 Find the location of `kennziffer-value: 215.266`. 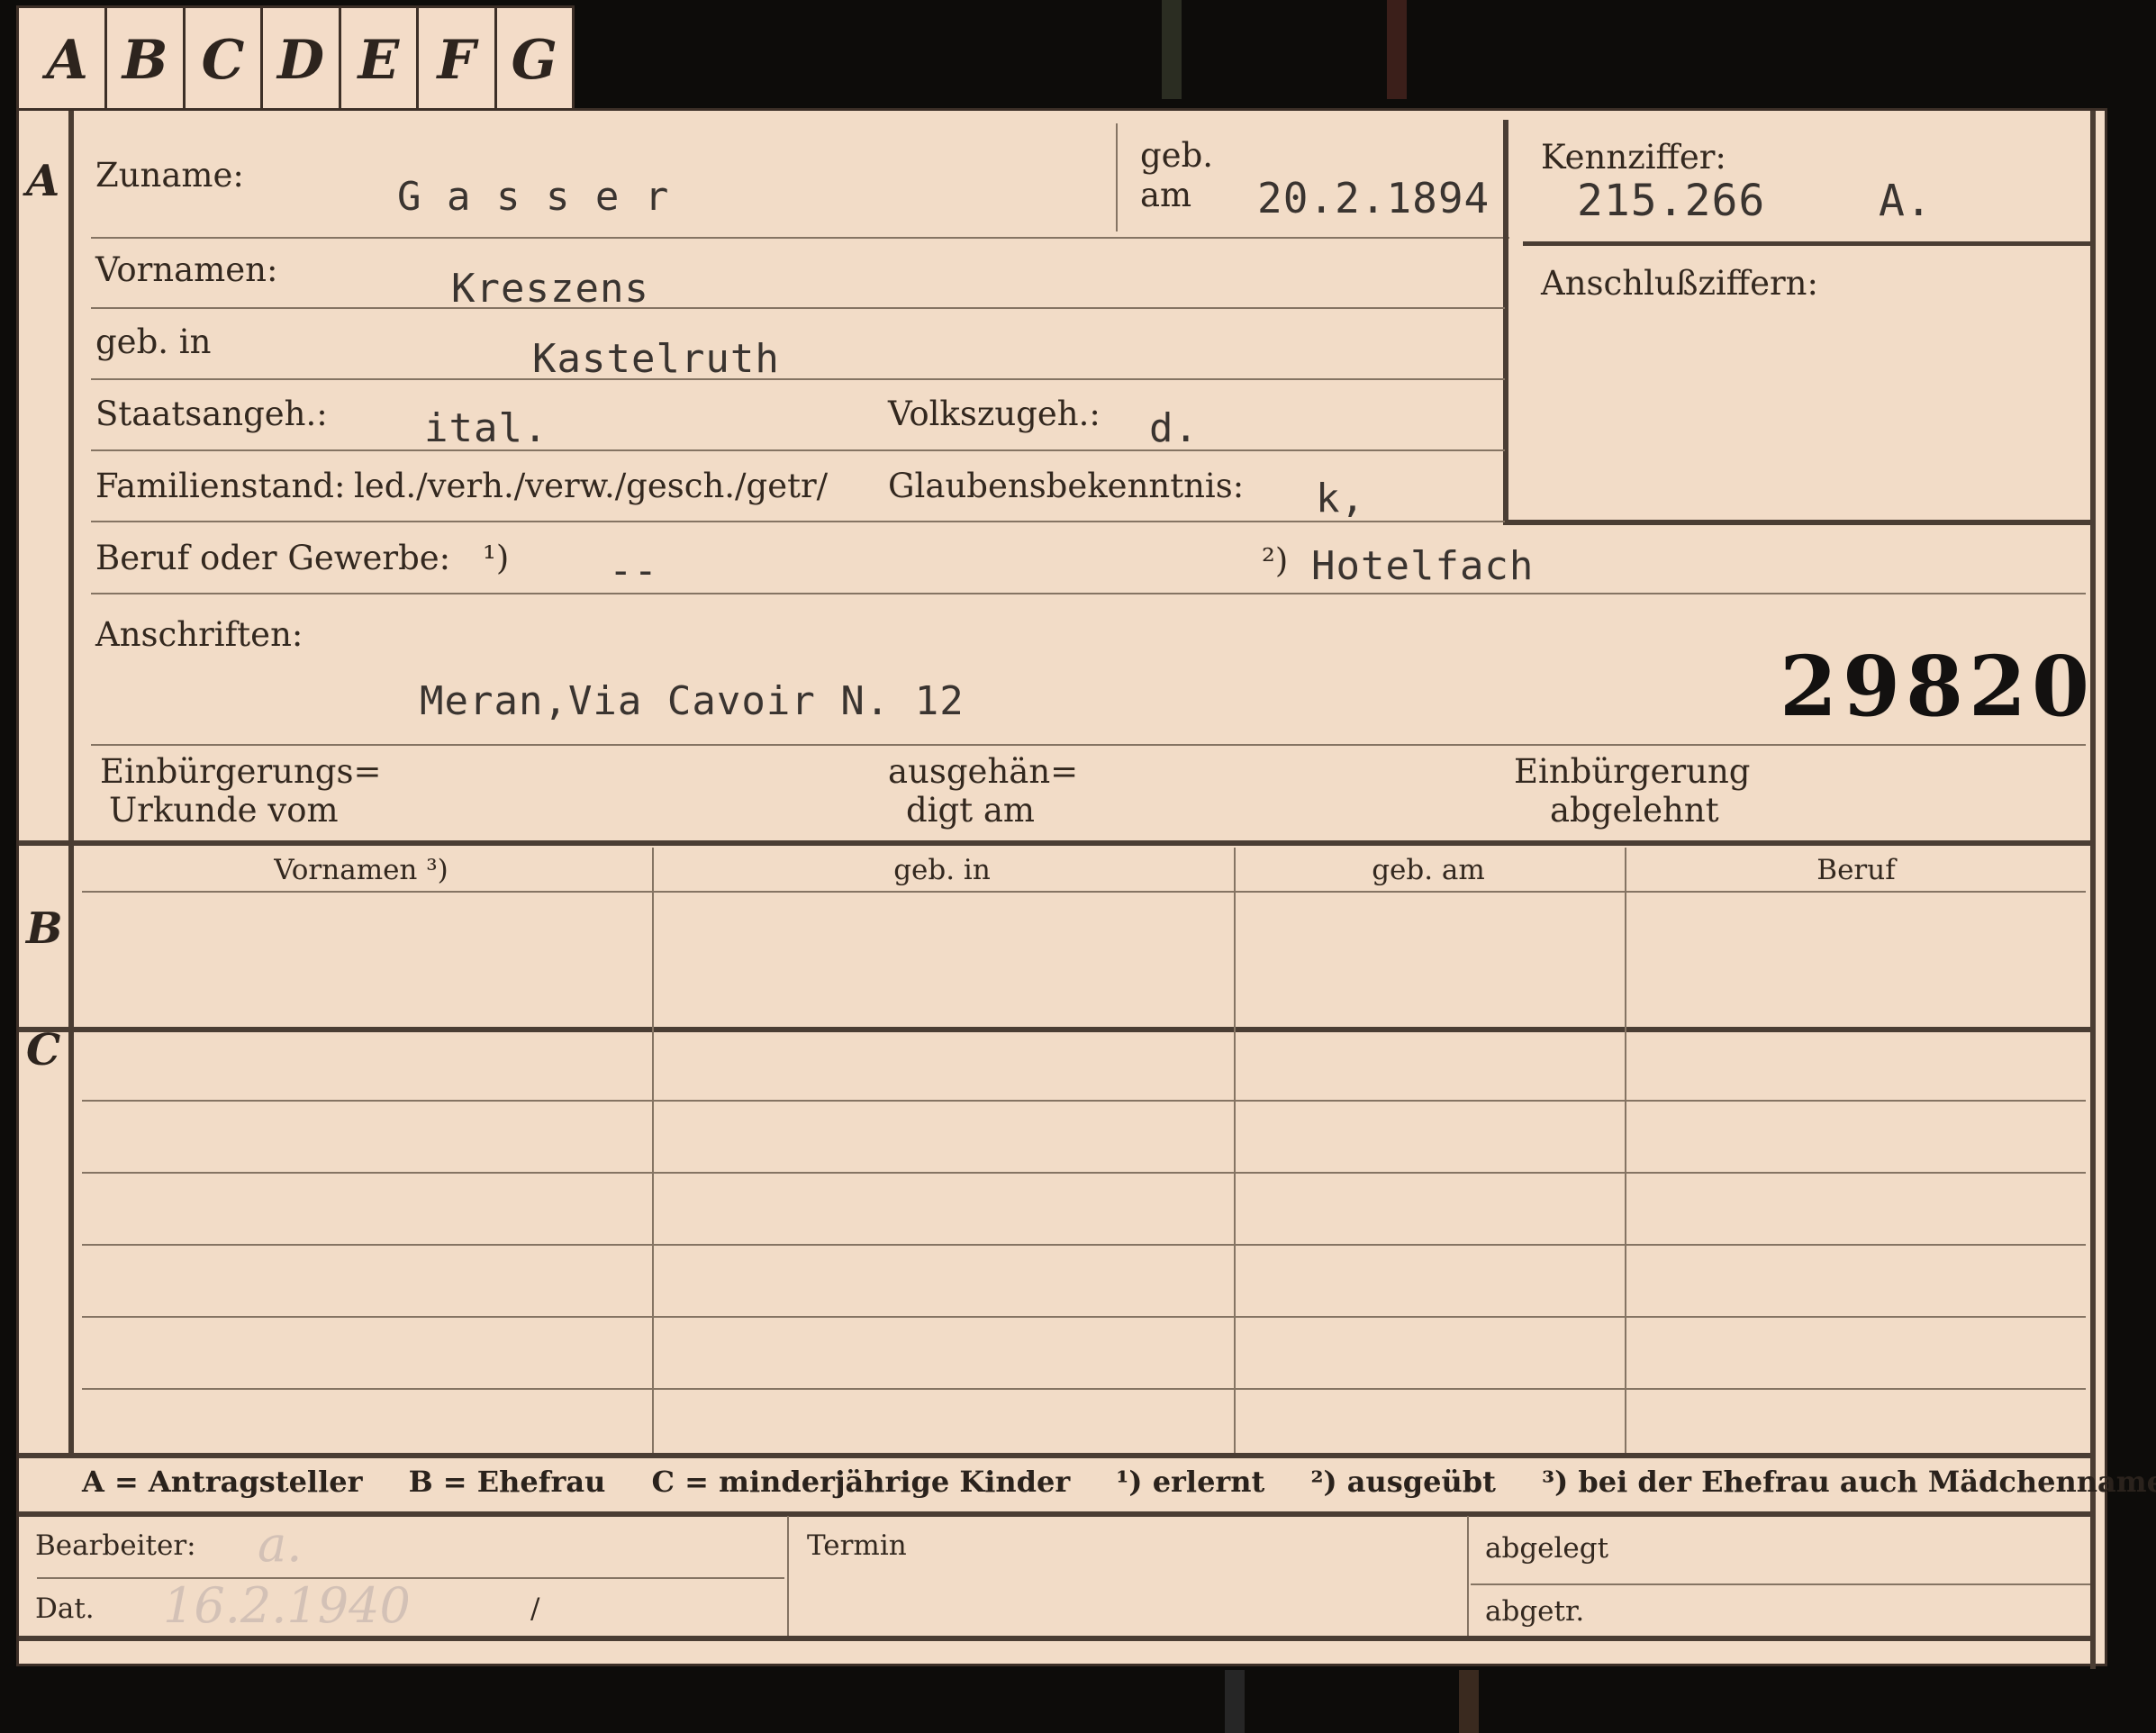

kennziffer-value: 215.266 is located at coordinates (1671, 201).